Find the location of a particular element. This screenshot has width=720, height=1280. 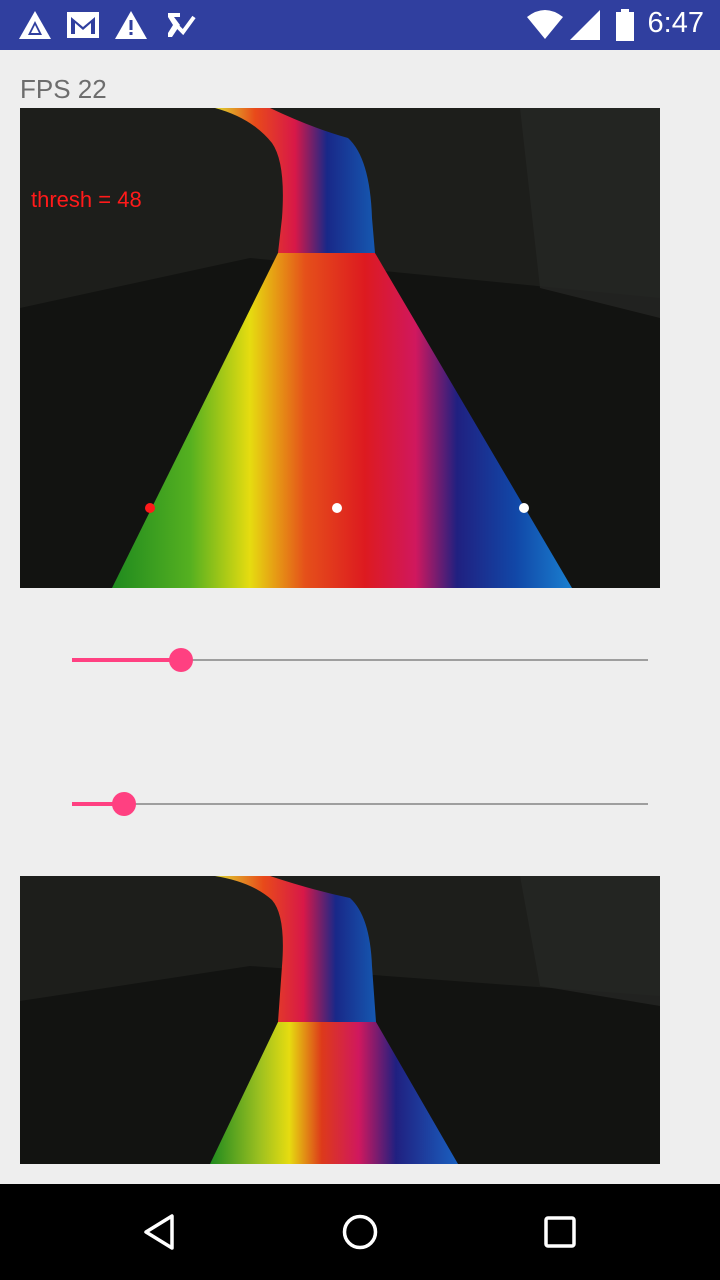

warning-icon is located at coordinates (131, 25).